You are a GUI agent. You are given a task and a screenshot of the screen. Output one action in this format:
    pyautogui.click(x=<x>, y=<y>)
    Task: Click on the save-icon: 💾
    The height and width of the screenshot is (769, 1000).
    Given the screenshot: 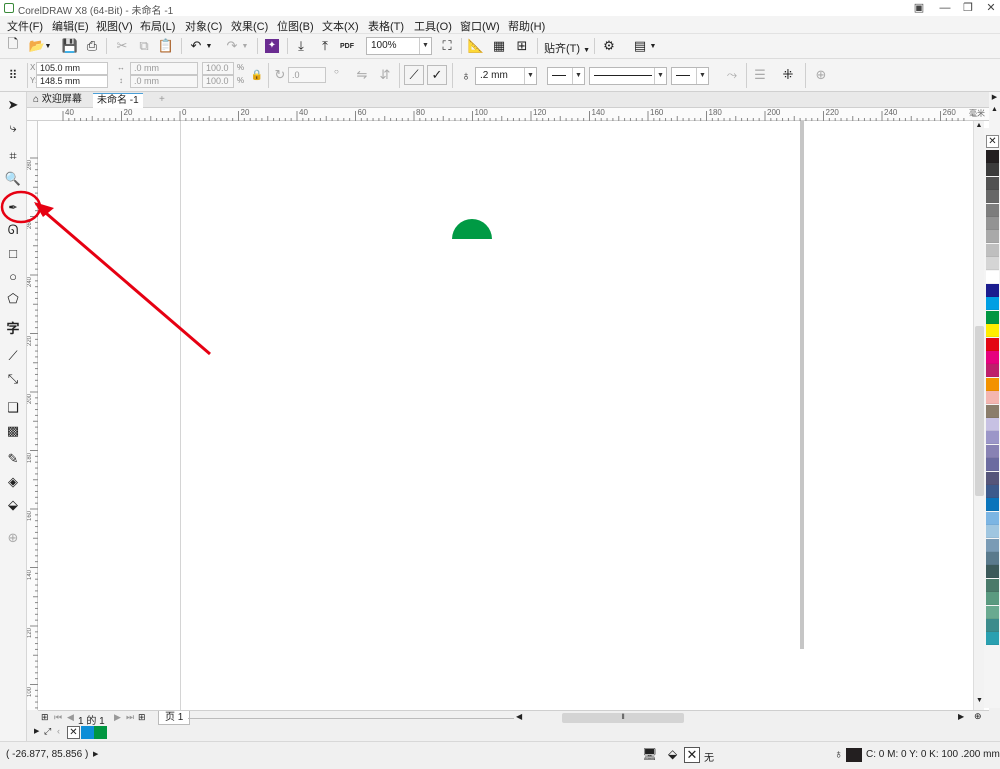 What is the action you would take?
    pyautogui.click(x=70, y=46)
    